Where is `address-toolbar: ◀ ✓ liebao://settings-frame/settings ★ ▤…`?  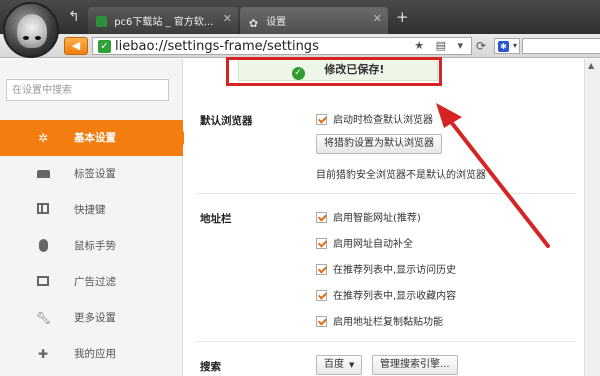
address-toolbar: ◀ ✓ liebao://settings-frame/settings ★ ▤… is located at coordinates (300, 46).